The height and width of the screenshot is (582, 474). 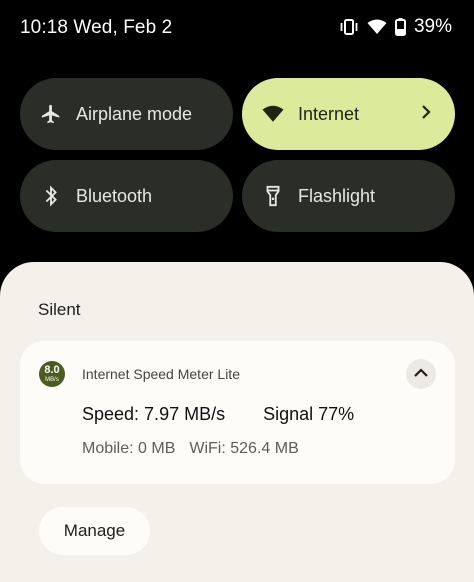 I want to click on airplane-icon, so click(x=51, y=114).